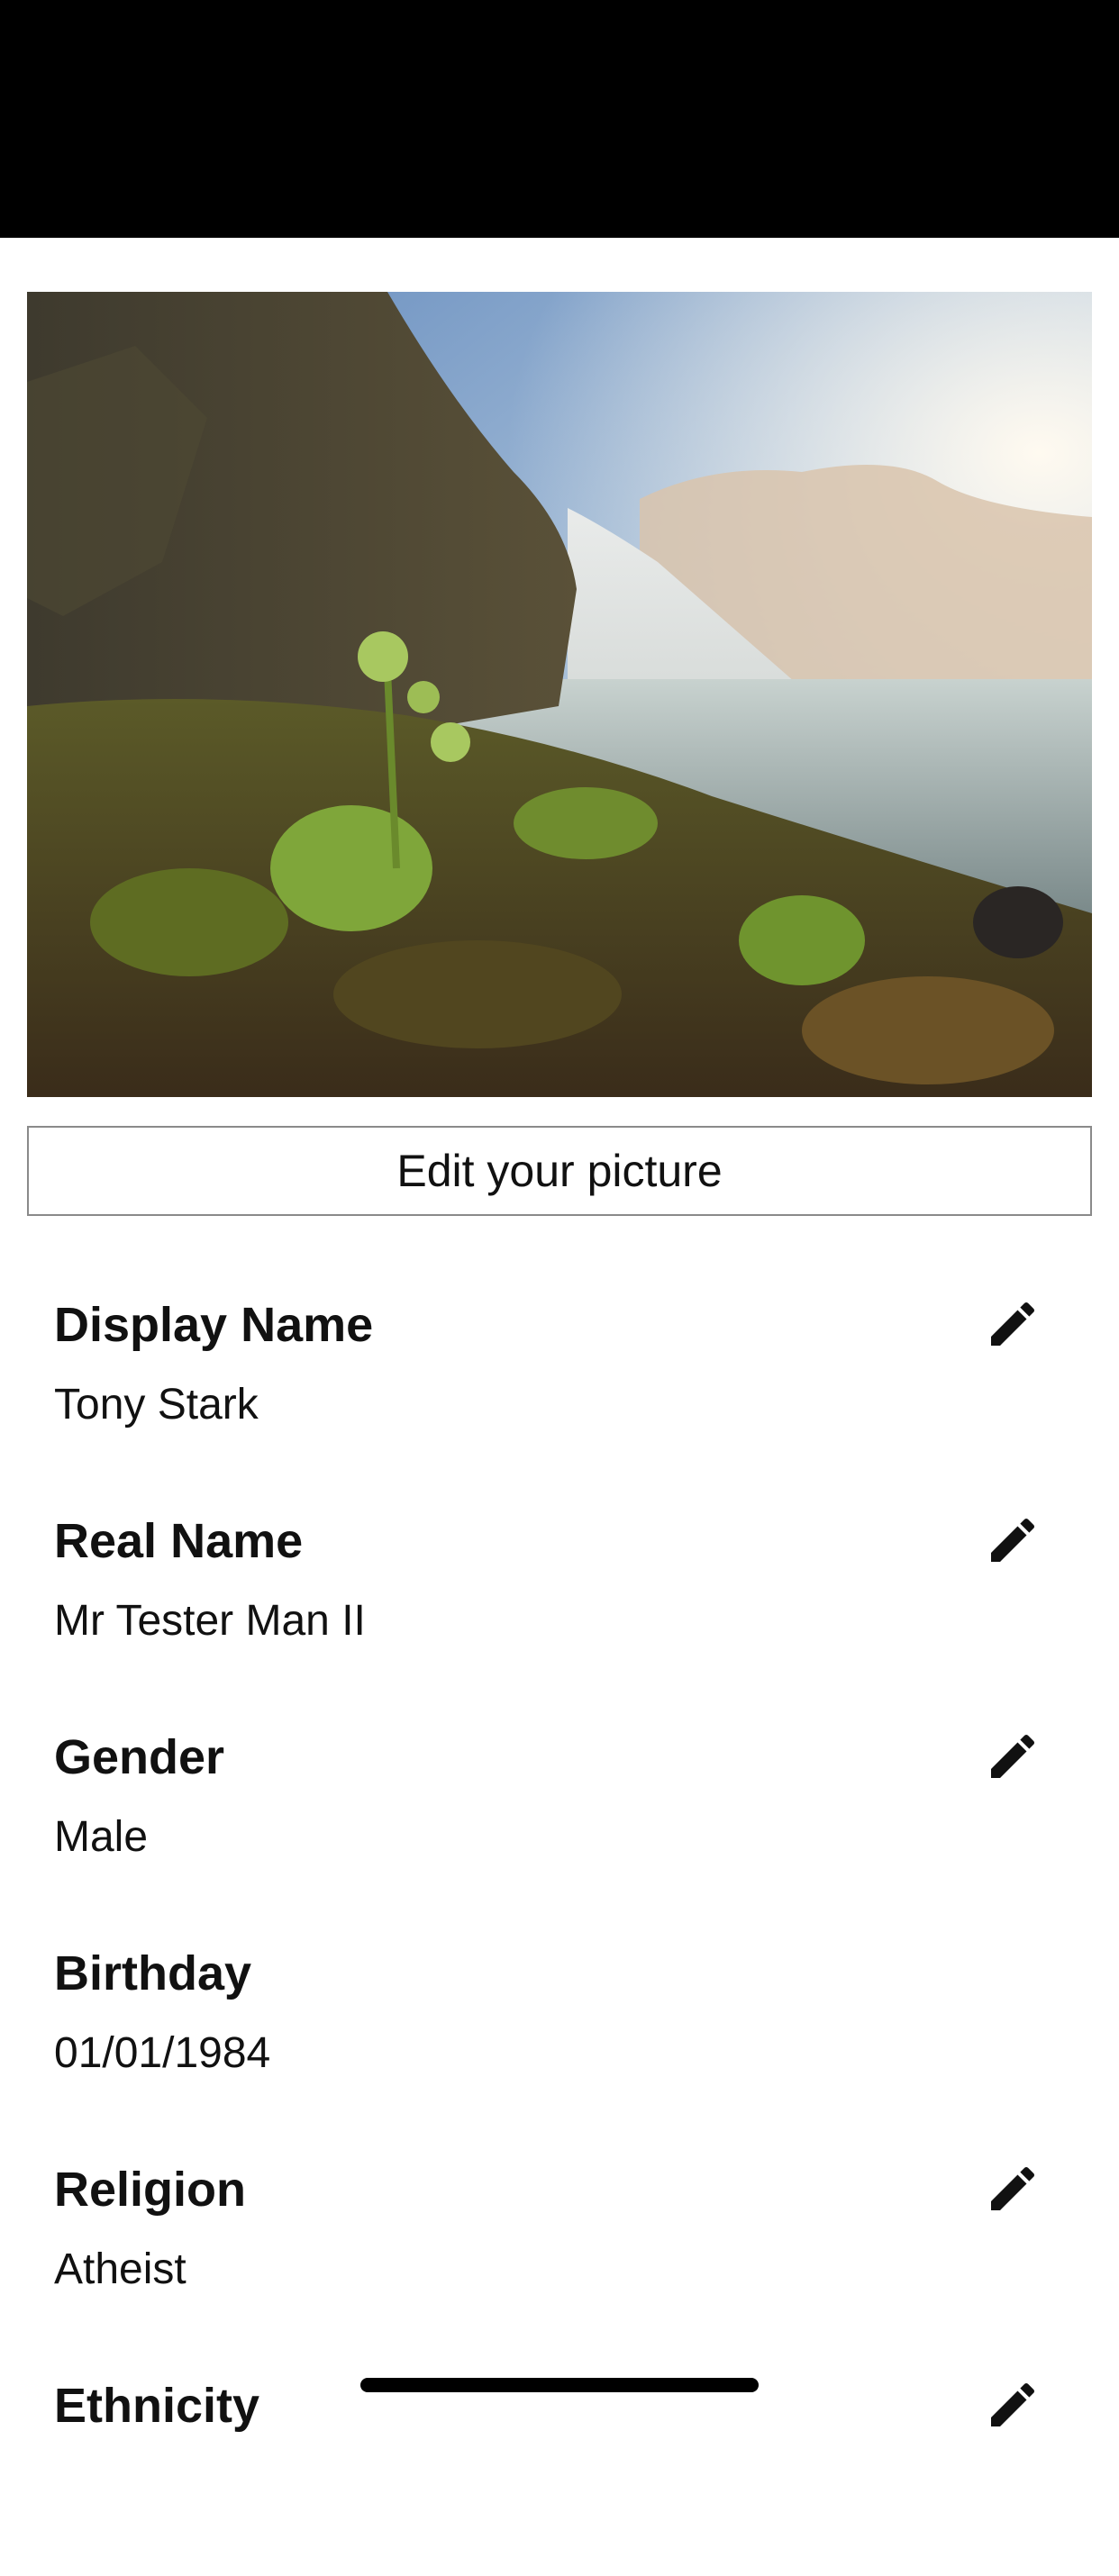 The image size is (1119, 2576). I want to click on field-display-name: Display Name Tony Stark, so click(559, 1387).